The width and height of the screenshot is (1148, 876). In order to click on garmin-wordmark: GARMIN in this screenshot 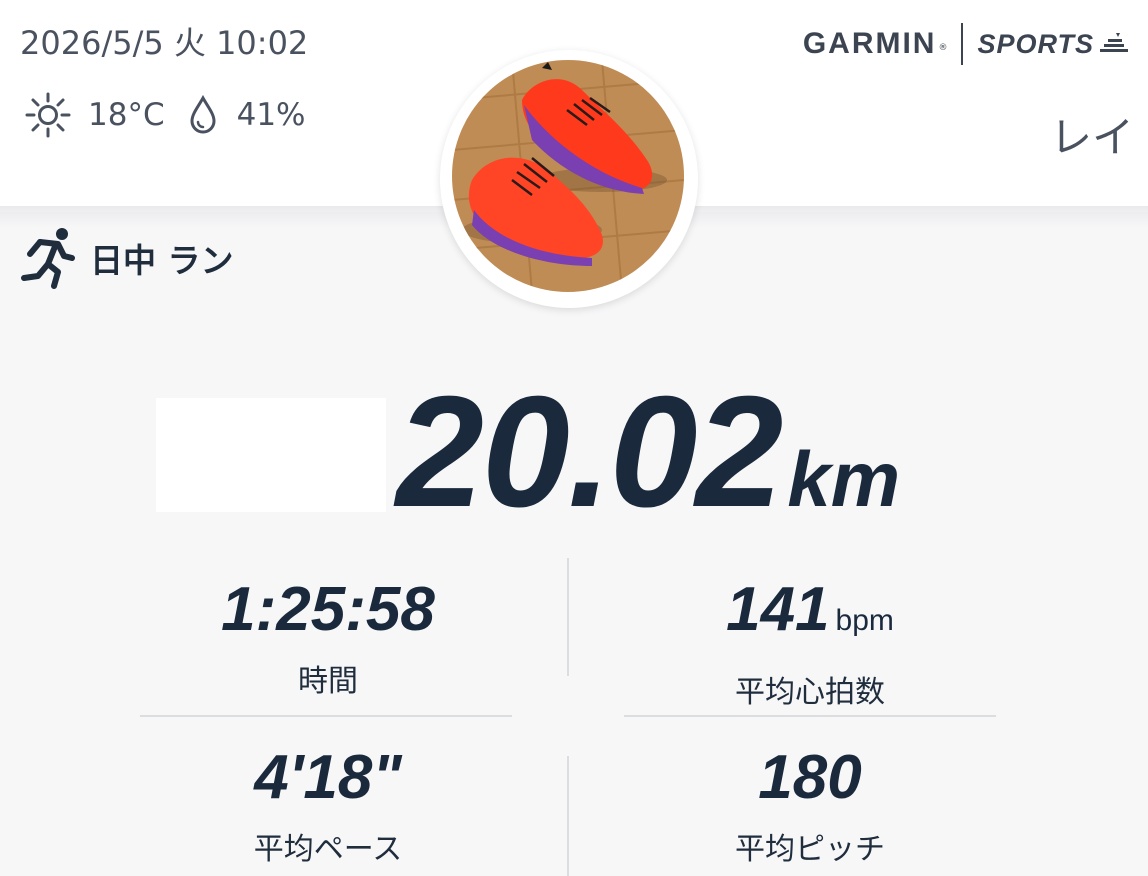, I will do `click(869, 43)`.